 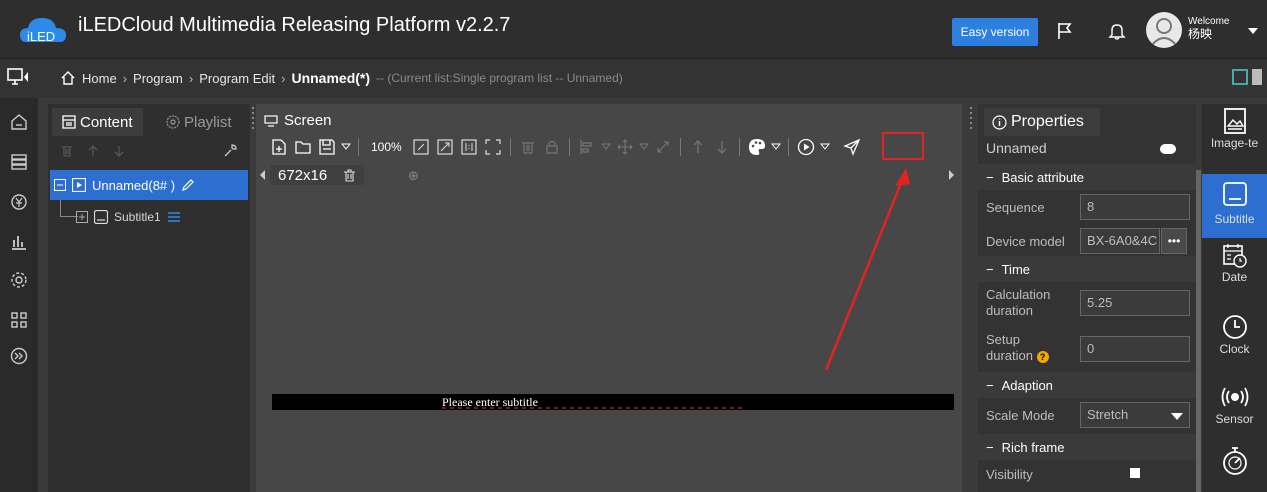 What do you see at coordinates (1120, 241) in the screenshot?
I see `device-model-field: BX-6A0&4C` at bounding box center [1120, 241].